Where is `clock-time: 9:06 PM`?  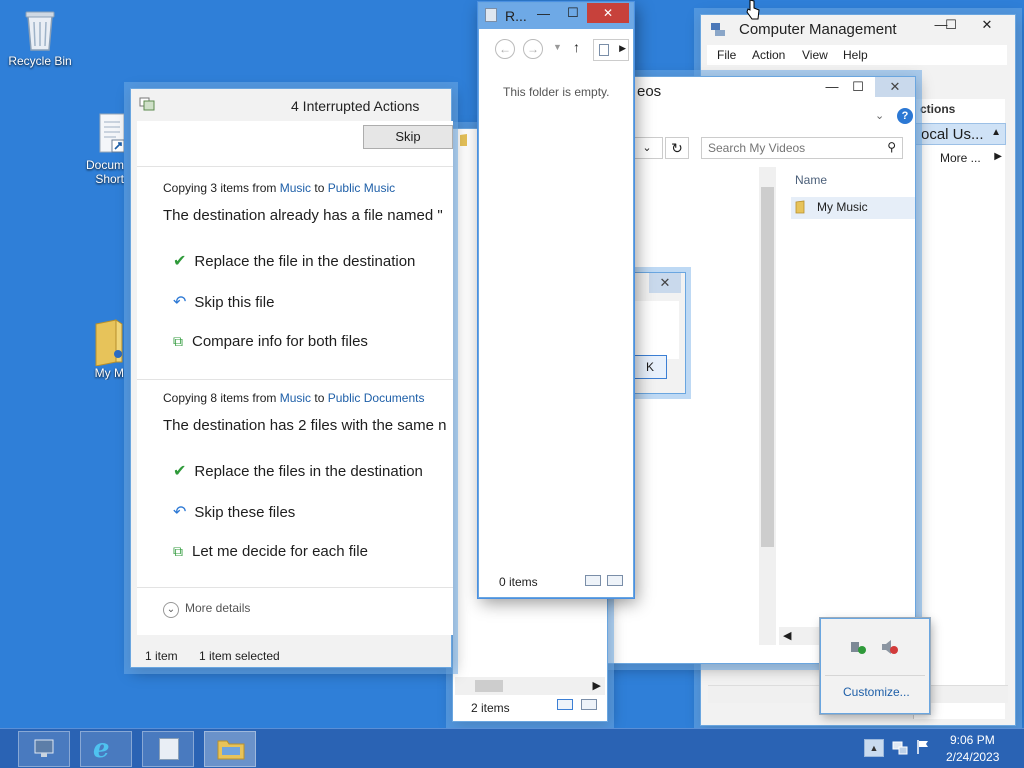
clock-time: 9:06 PM is located at coordinates (972, 740).